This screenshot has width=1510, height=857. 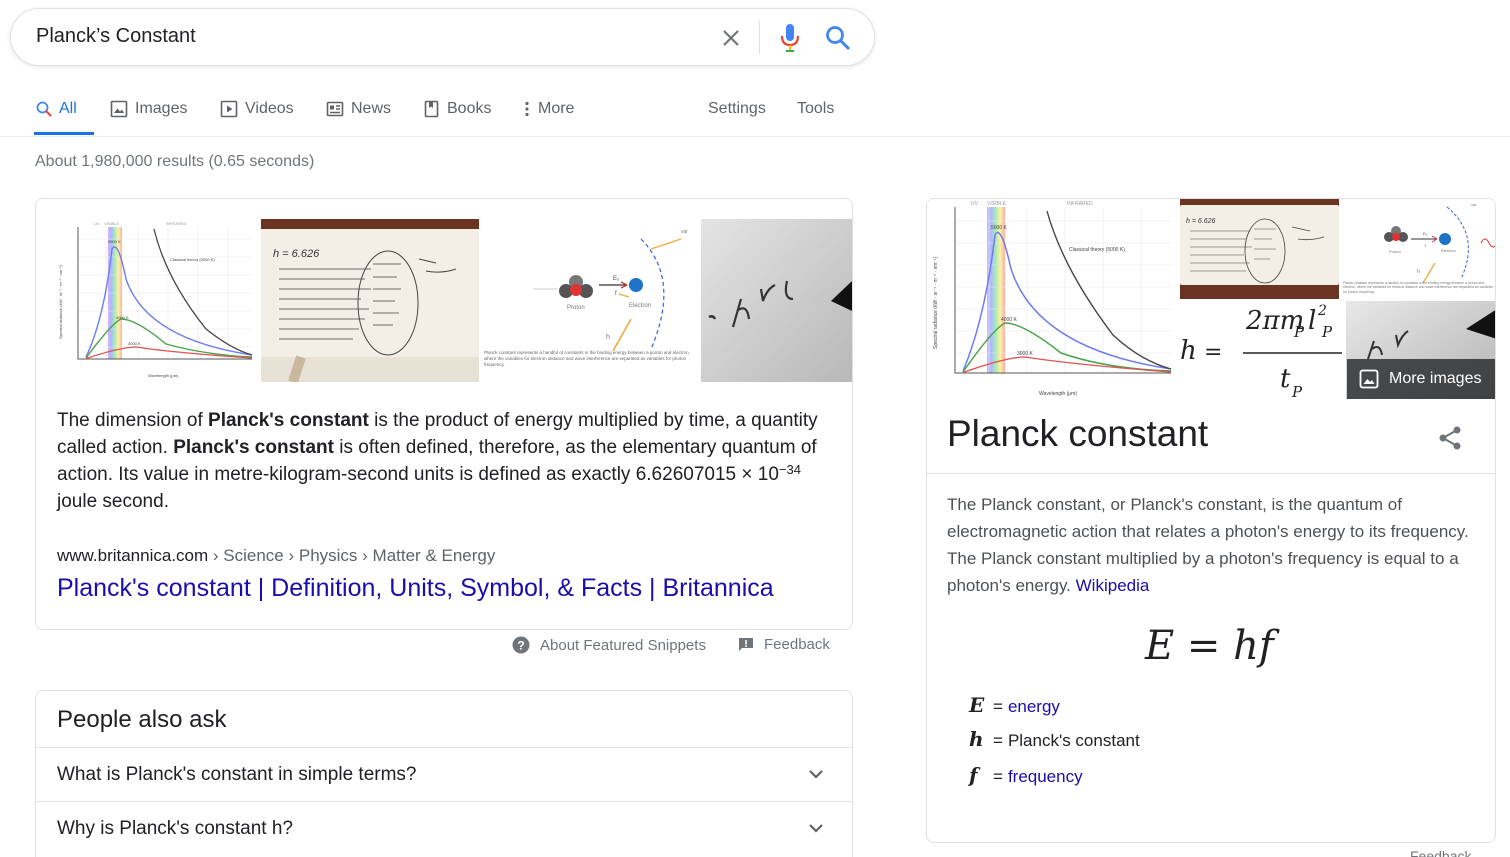 What do you see at coordinates (469, 108) in the screenshot?
I see `tab-label: Books` at bounding box center [469, 108].